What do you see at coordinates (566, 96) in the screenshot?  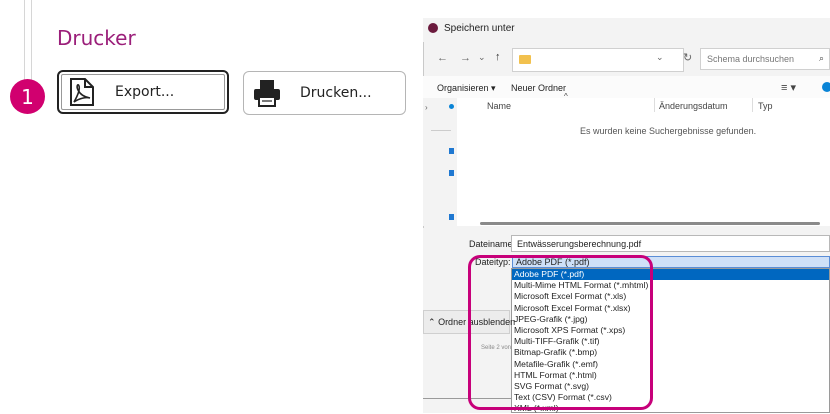 I see `sort-arrow-icon: ^` at bounding box center [566, 96].